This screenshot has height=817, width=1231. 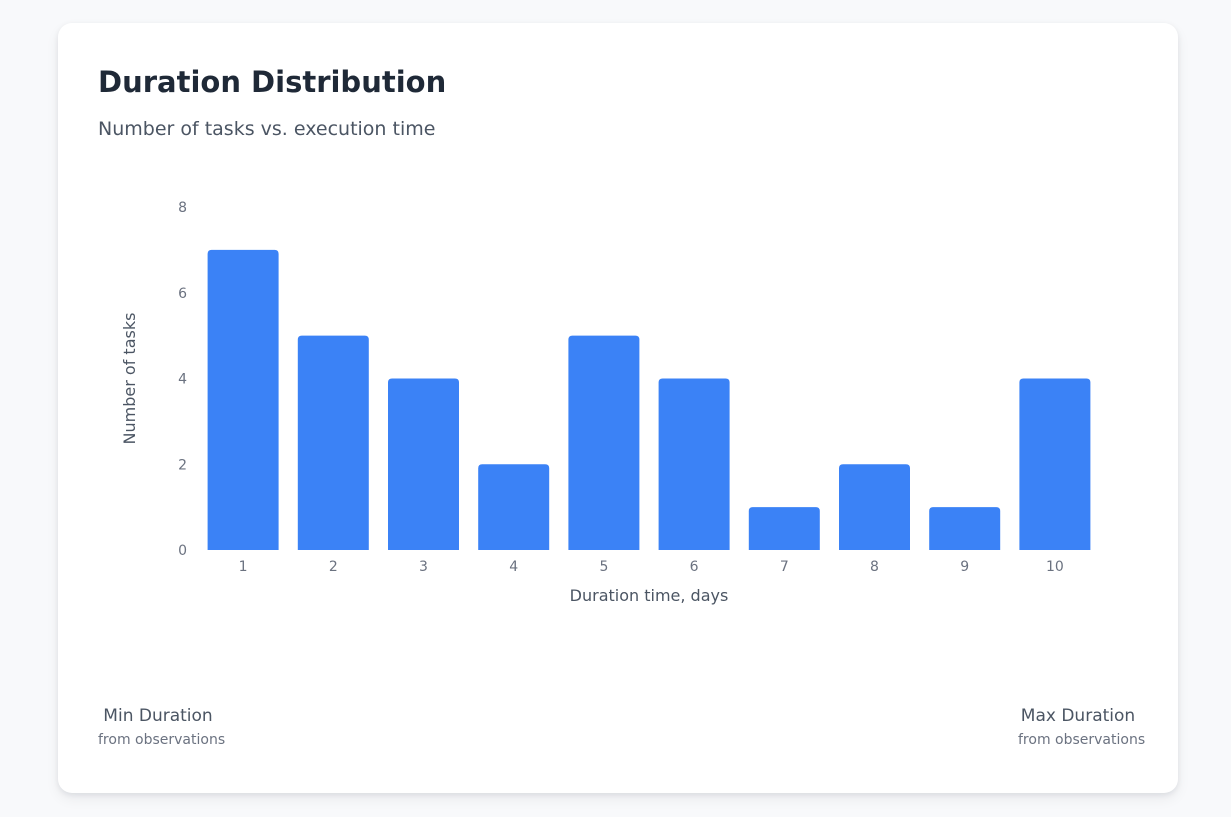 What do you see at coordinates (784, 567) in the screenshot?
I see `x-tick-label: 7` at bounding box center [784, 567].